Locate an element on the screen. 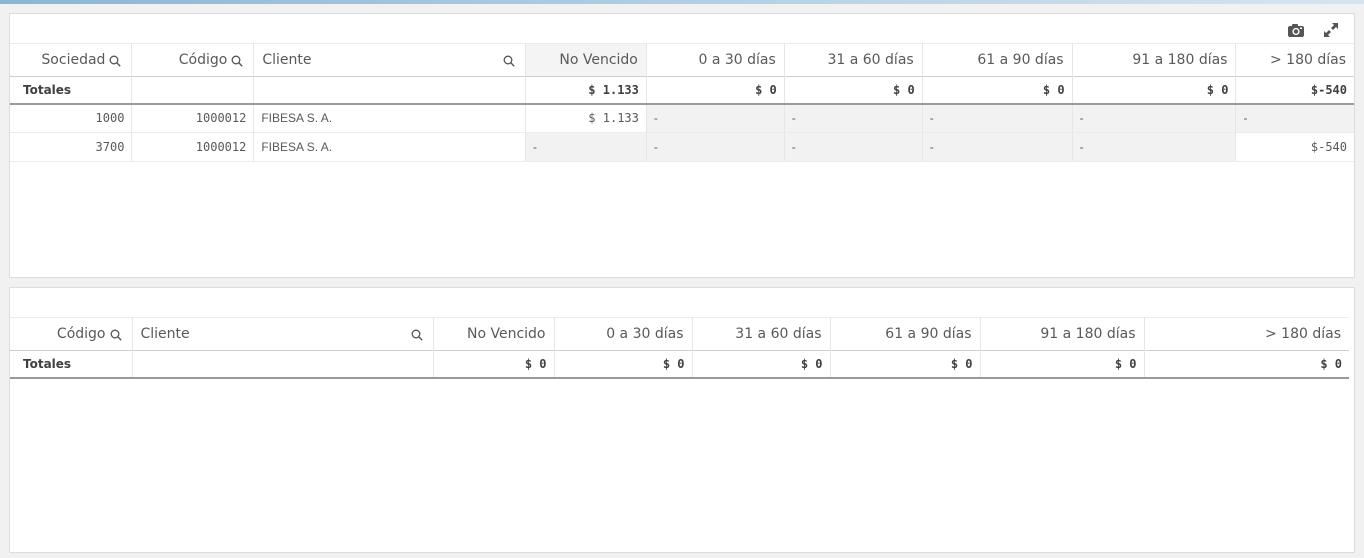 This screenshot has width=1364, height=558. expand-icon is located at coordinates (1331, 30).